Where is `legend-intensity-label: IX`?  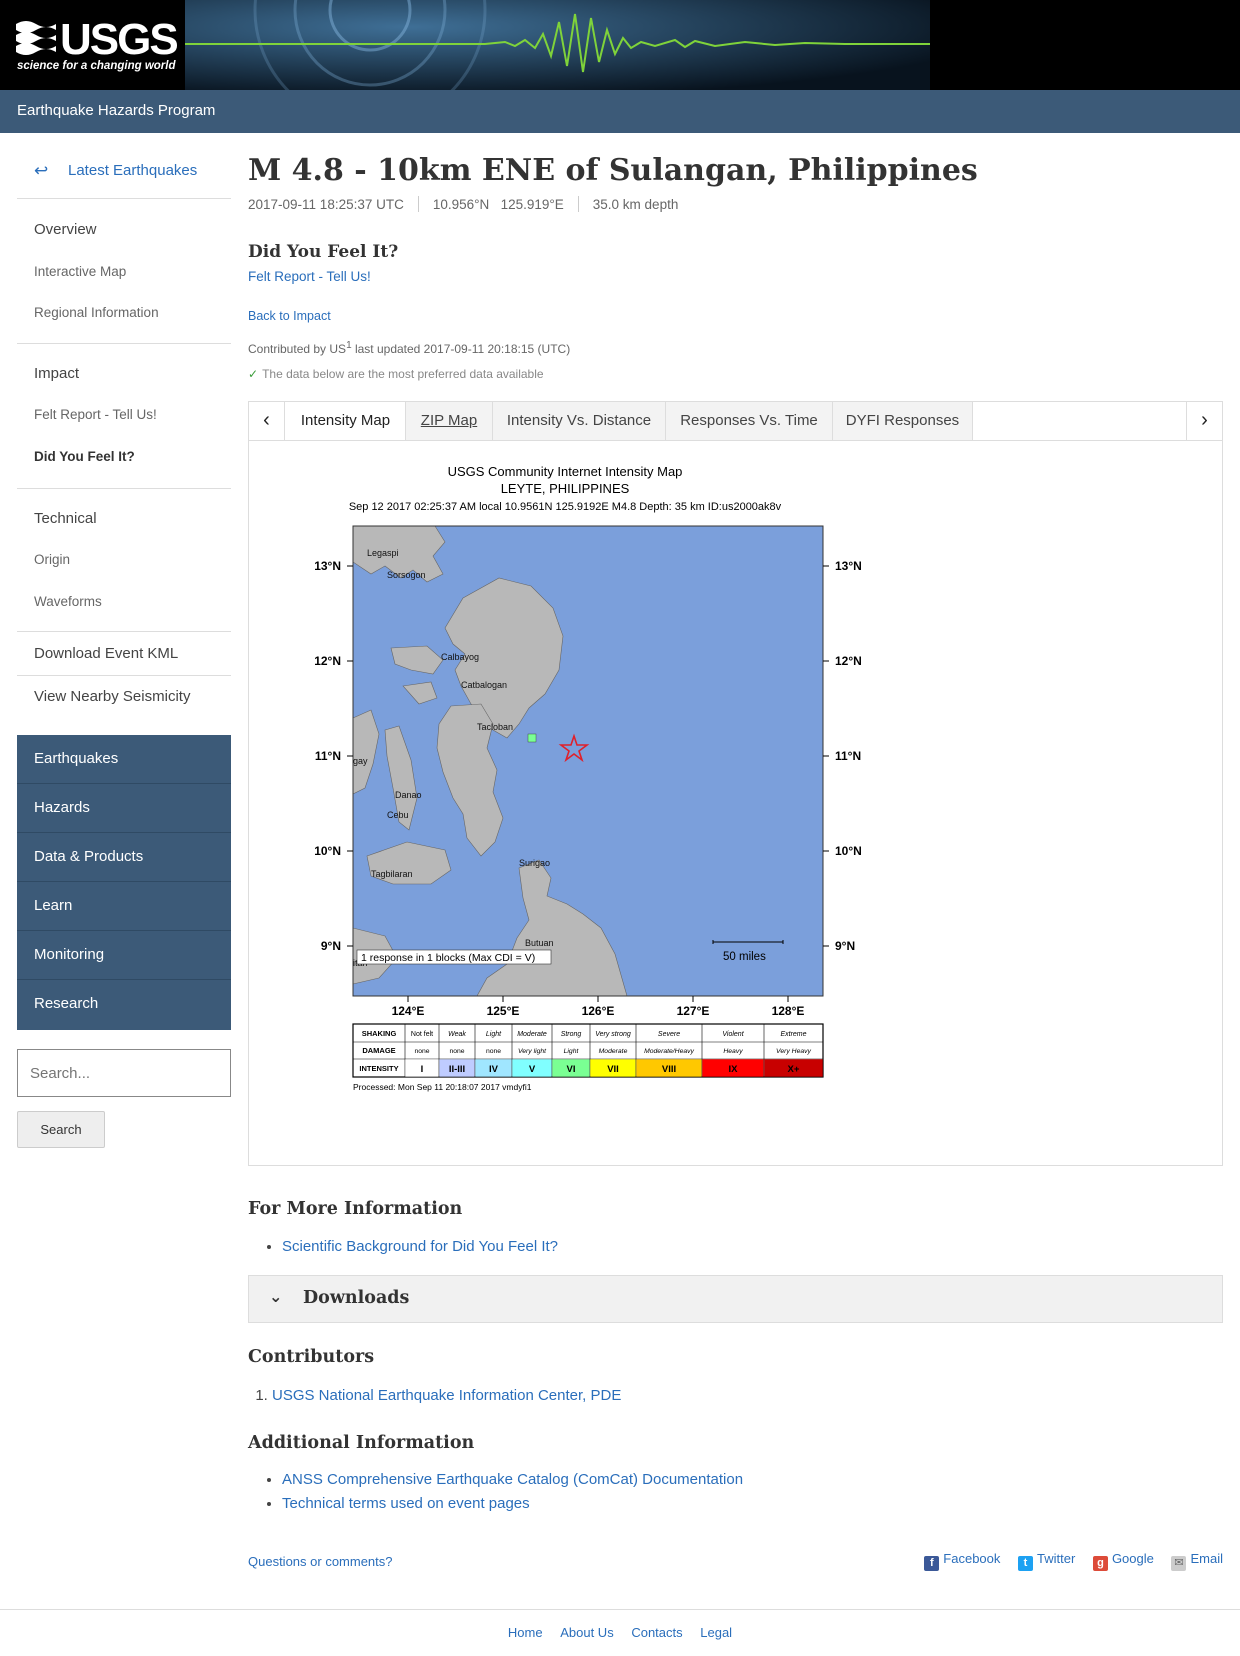 legend-intensity-label: IX is located at coordinates (734, 1069).